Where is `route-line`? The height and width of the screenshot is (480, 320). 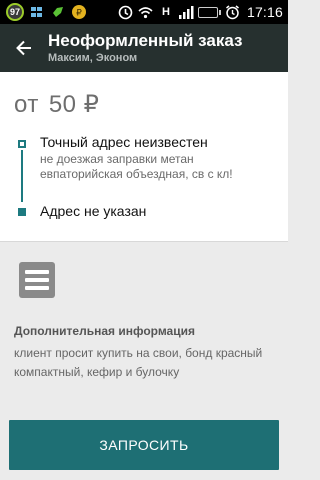
route-line is located at coordinates (22, 176).